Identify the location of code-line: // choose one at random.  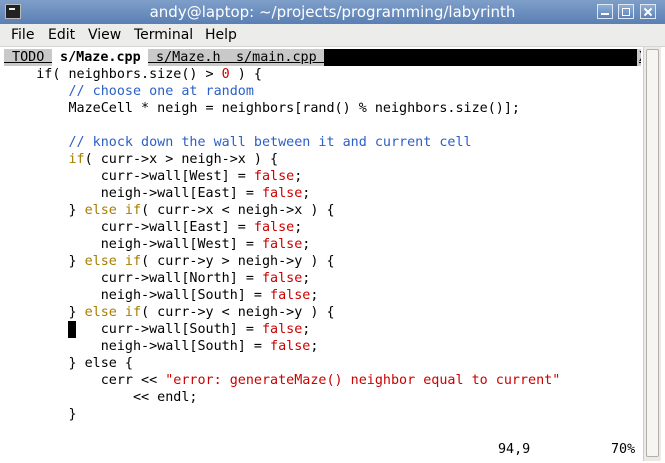
(129, 91).